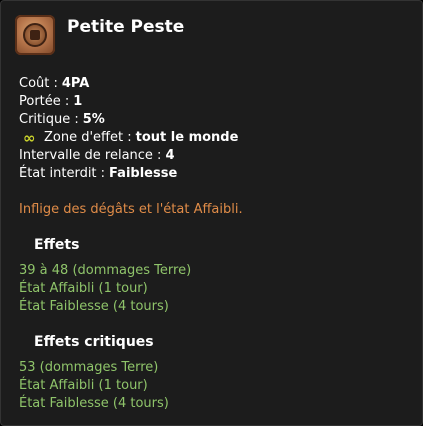 The width and height of the screenshot is (423, 426). I want to click on critical-effects-header: Effets critiques, so click(94, 342).